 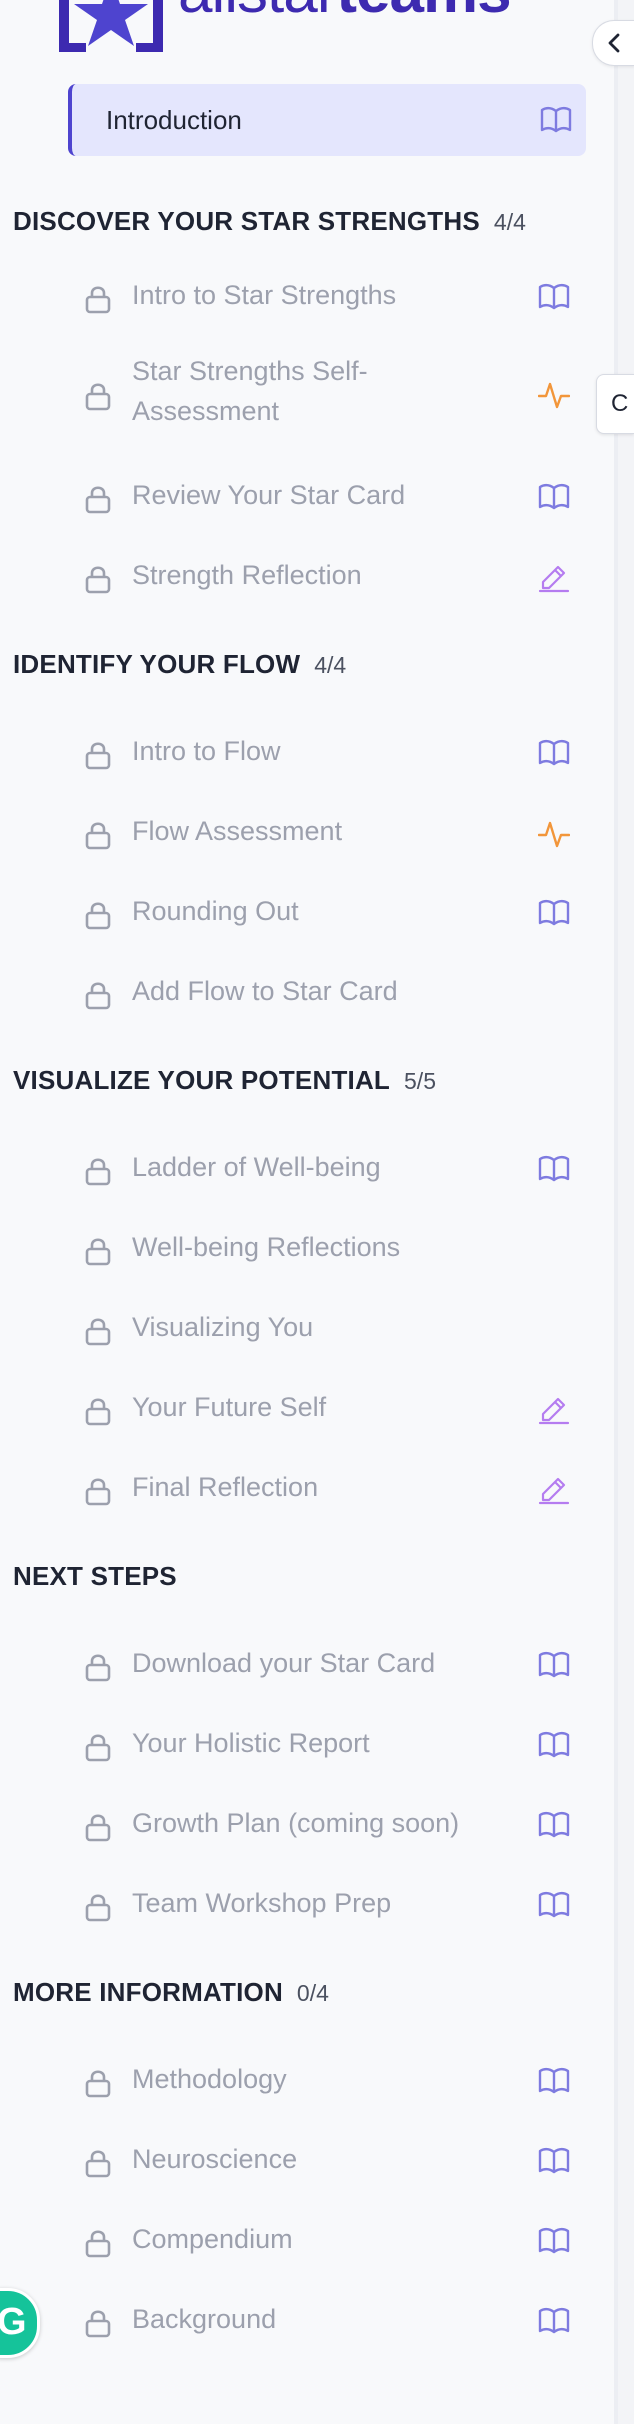 What do you see at coordinates (329, 2321) in the screenshot?
I see `nav-item-background: Background` at bounding box center [329, 2321].